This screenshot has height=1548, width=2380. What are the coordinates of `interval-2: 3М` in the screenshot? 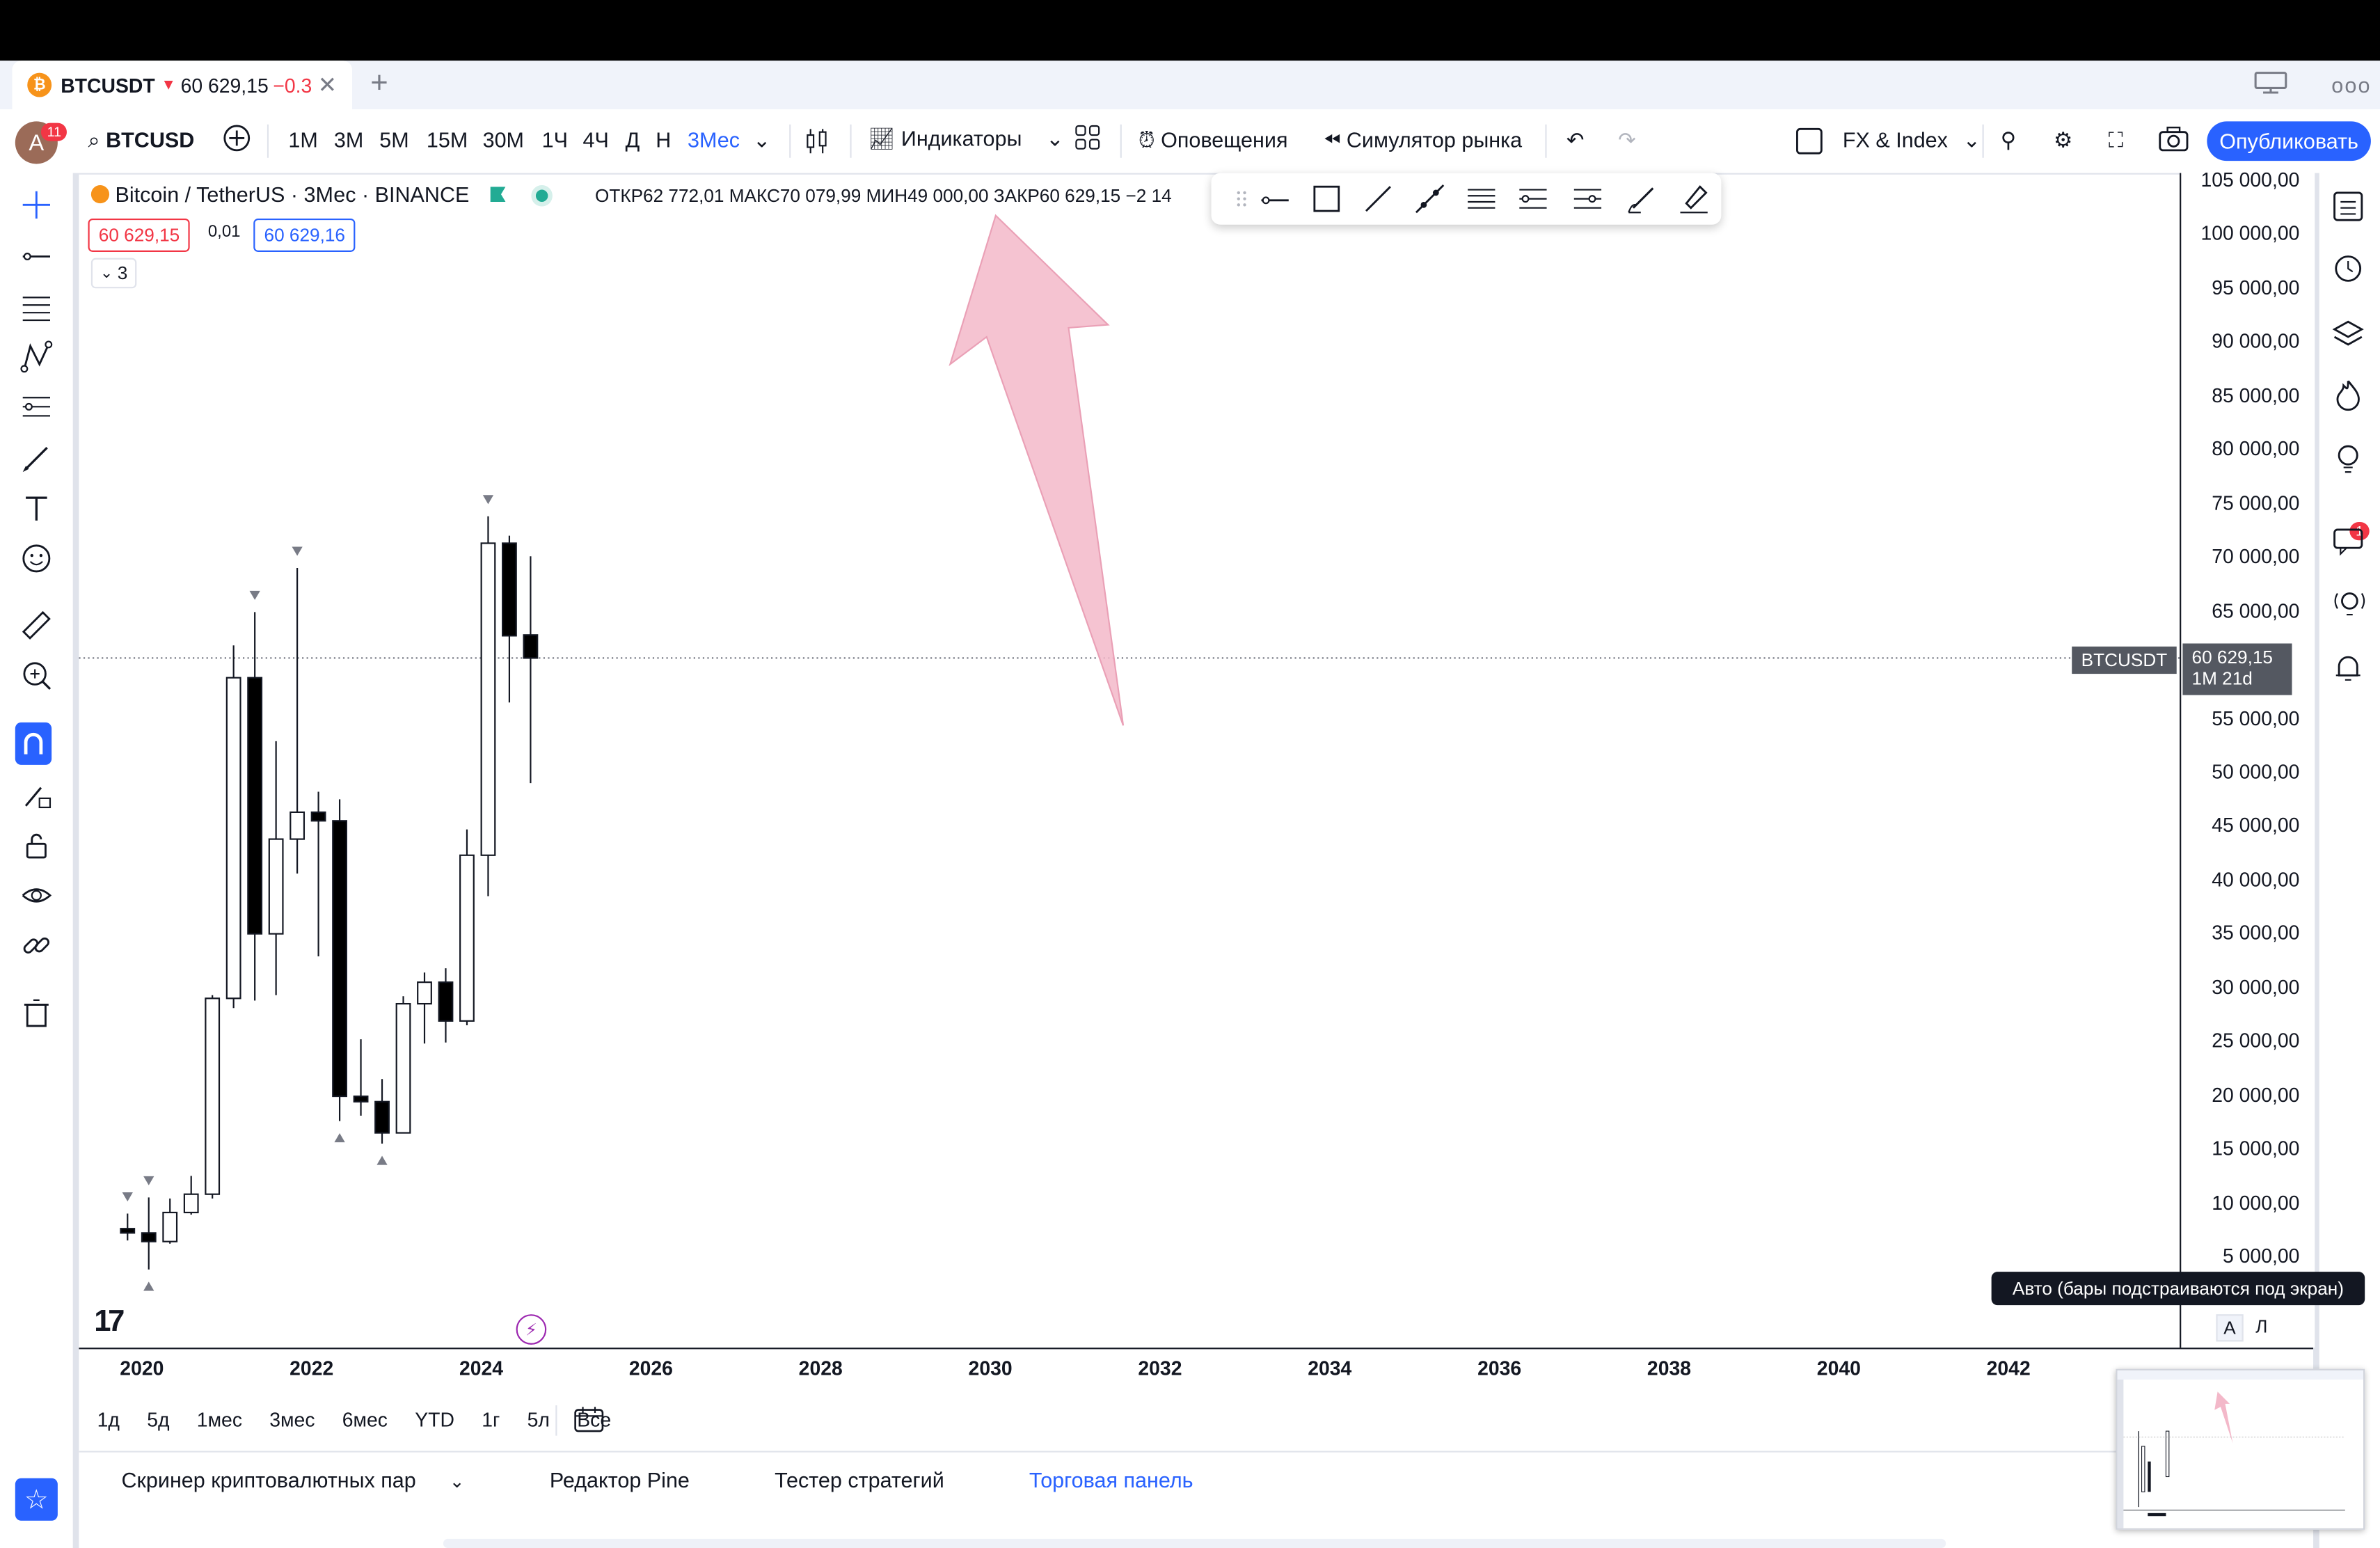 It's located at (348, 139).